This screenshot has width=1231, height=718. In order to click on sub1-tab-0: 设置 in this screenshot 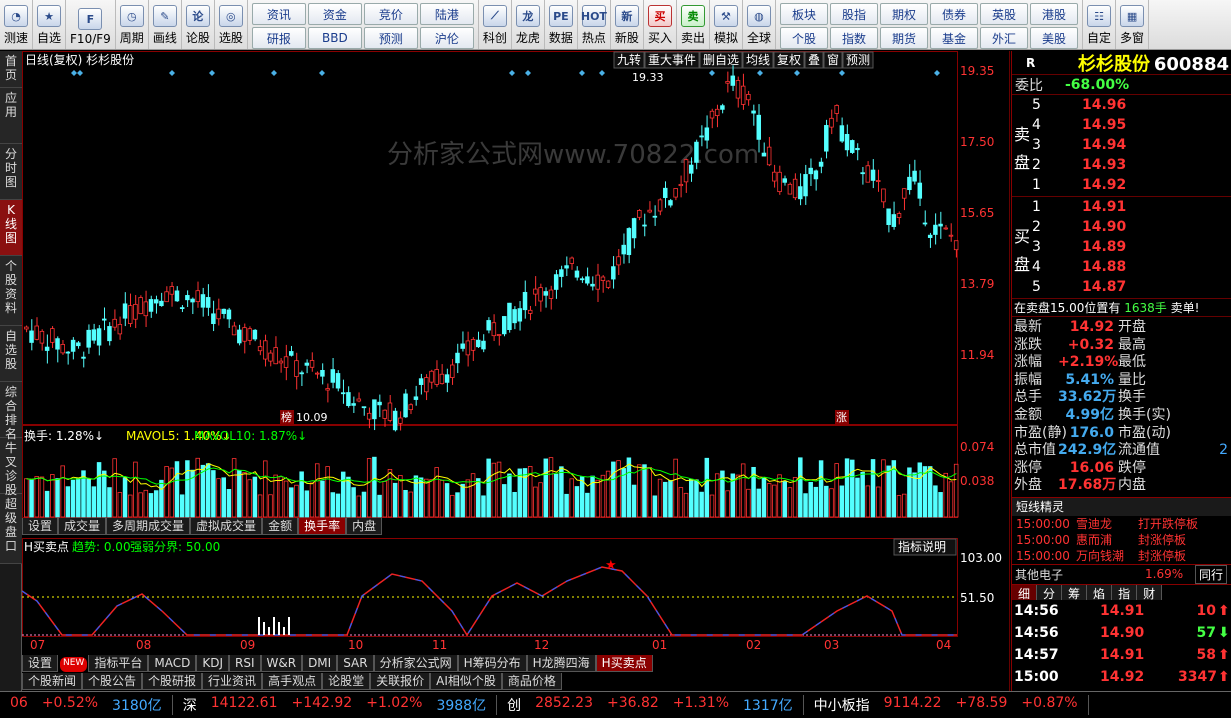, I will do `click(40, 526)`.